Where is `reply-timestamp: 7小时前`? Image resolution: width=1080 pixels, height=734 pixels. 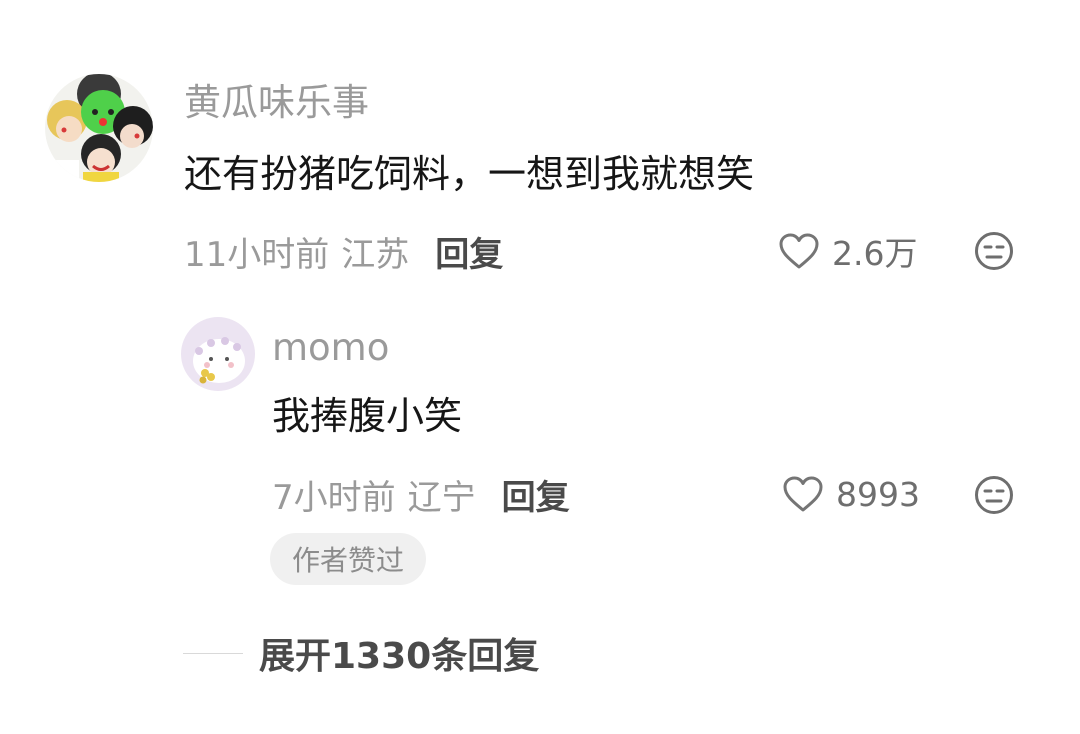
reply-timestamp: 7小时前 is located at coordinates (334, 497).